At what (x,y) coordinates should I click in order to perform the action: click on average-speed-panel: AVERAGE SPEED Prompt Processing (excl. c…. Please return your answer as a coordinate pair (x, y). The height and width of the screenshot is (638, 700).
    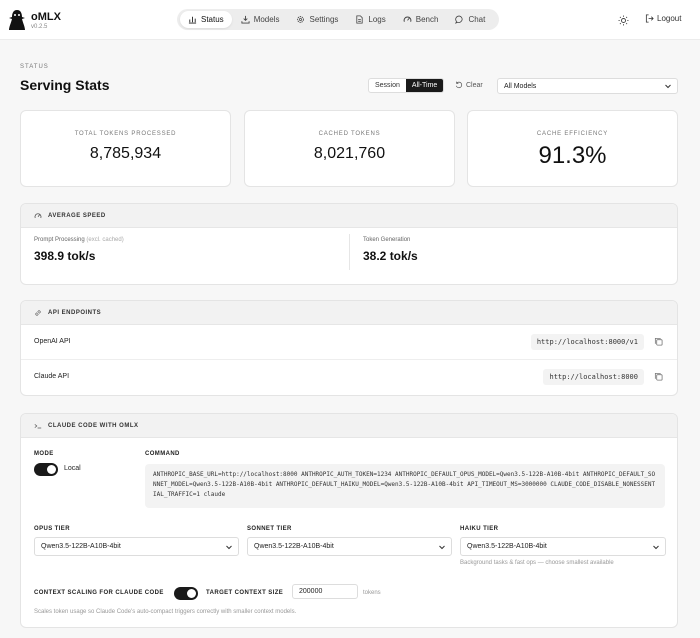
    Looking at the image, I should click on (349, 244).